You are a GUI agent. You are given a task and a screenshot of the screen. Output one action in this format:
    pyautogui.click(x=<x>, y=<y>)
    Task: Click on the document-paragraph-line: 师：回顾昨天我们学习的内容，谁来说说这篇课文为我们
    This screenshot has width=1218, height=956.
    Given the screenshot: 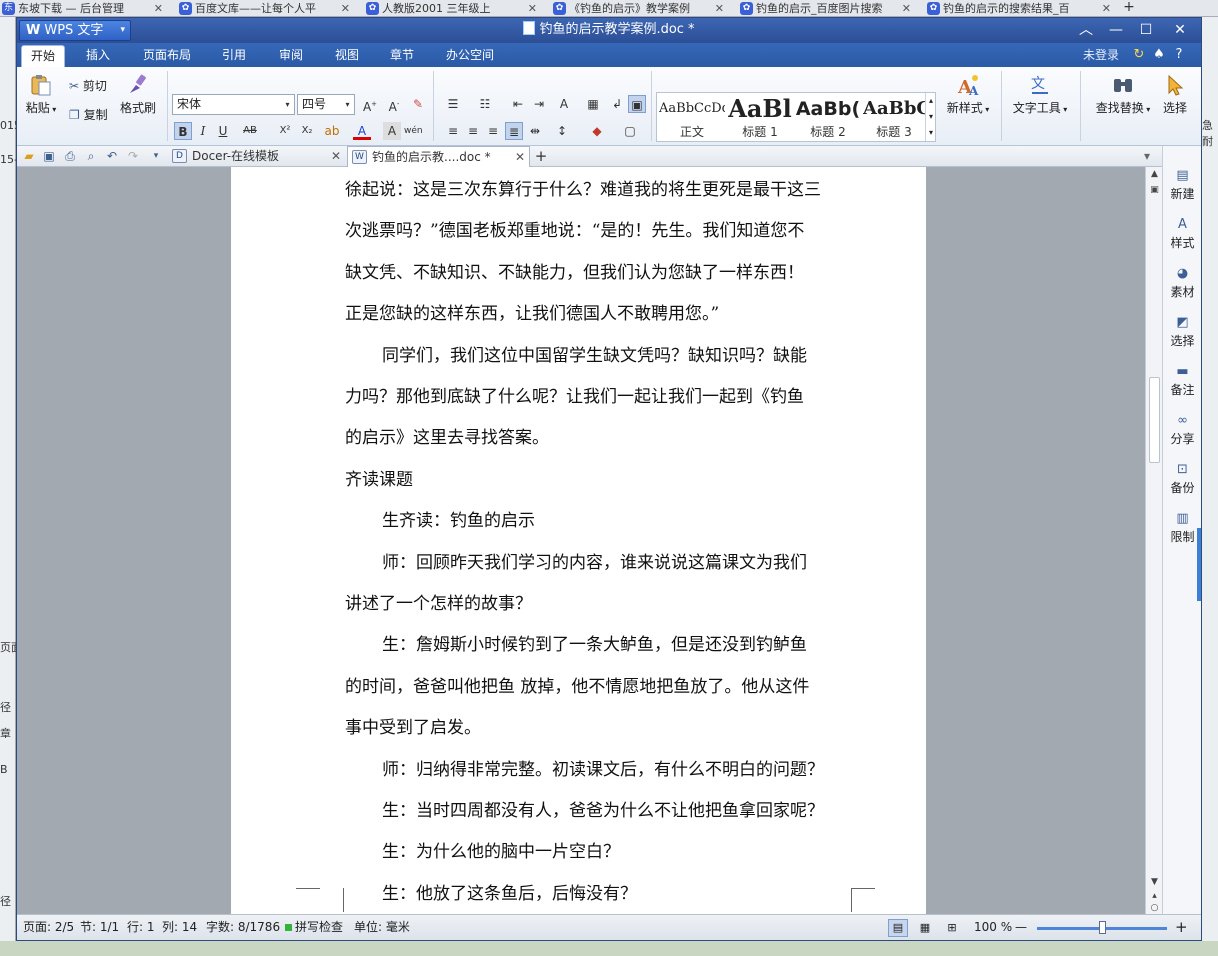 What is the action you would take?
    pyautogui.click(x=576, y=563)
    